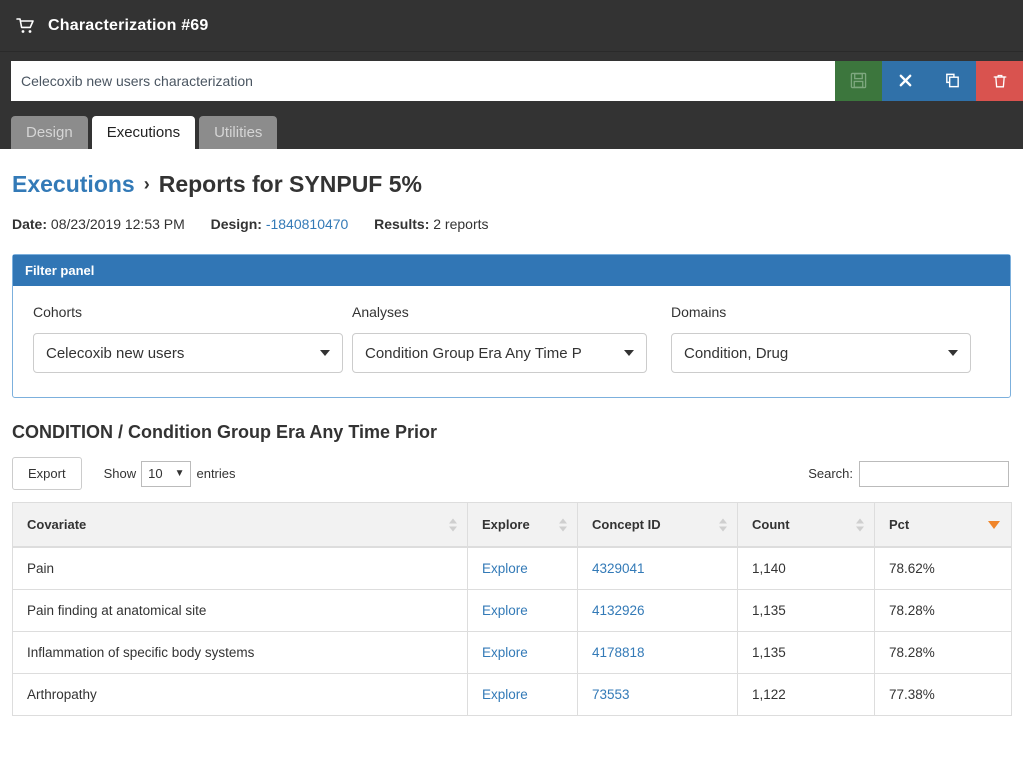 The width and height of the screenshot is (1023, 770). What do you see at coordinates (423, 80) in the screenshot?
I see `characterization-name-input` at bounding box center [423, 80].